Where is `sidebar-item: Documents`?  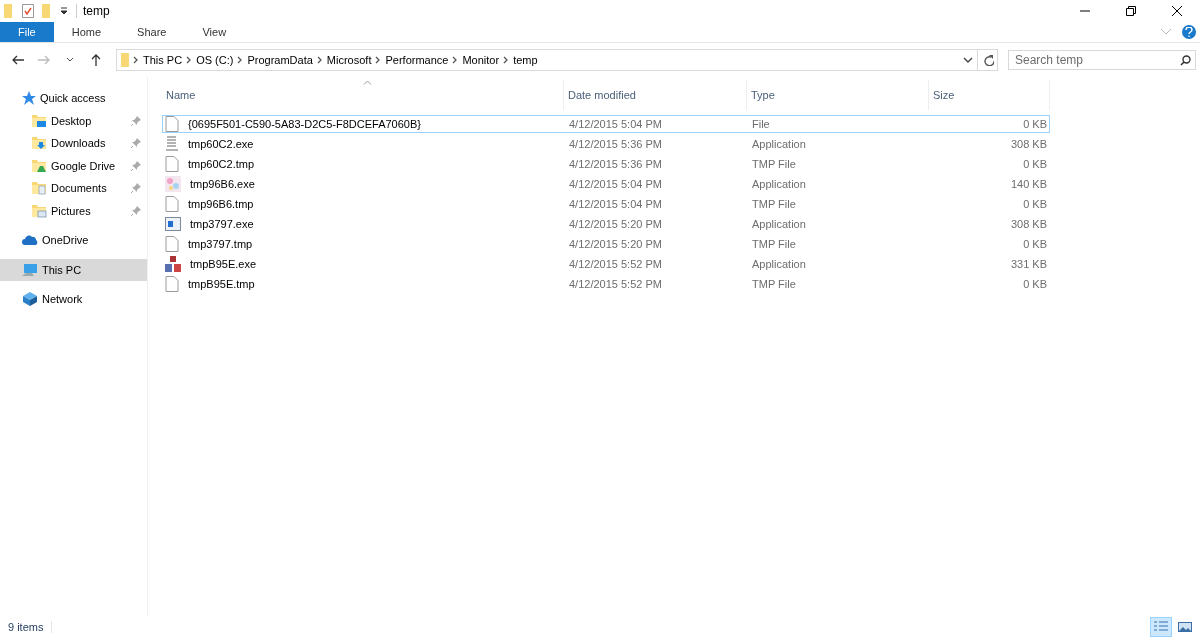
sidebar-item: Documents is located at coordinates (73, 188).